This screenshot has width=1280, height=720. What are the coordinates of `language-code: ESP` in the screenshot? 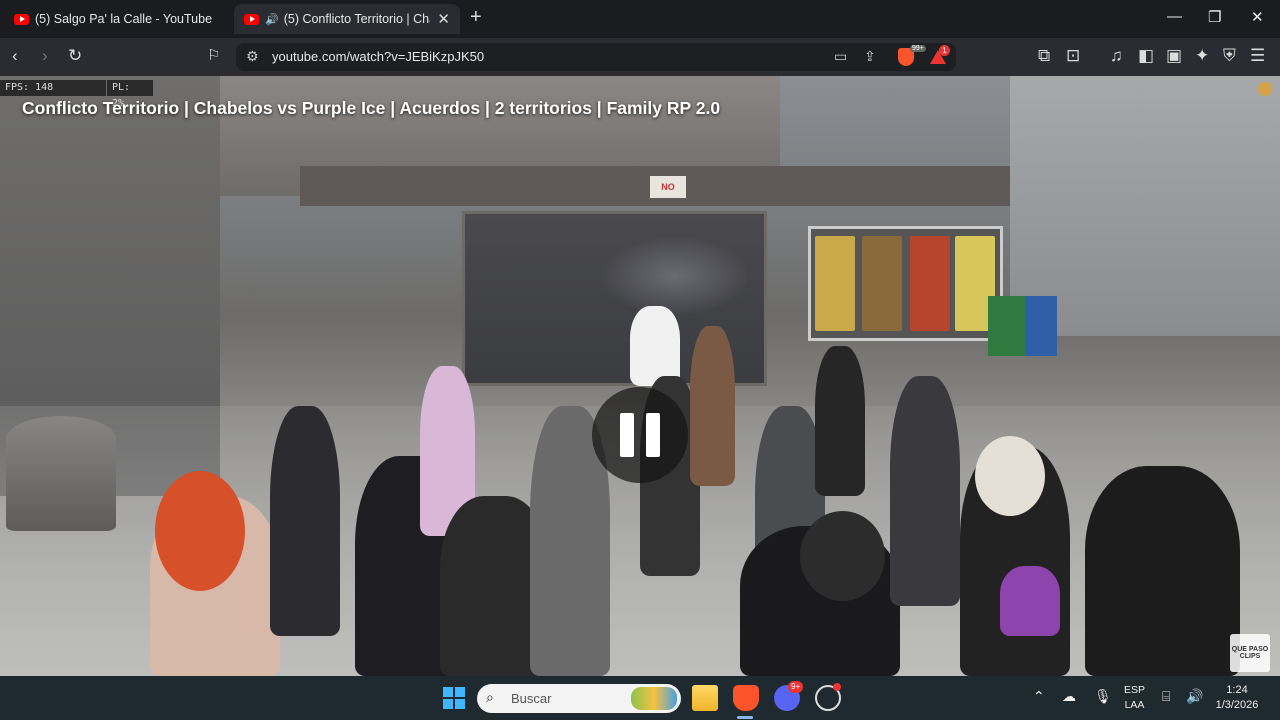 It's located at (1135, 690).